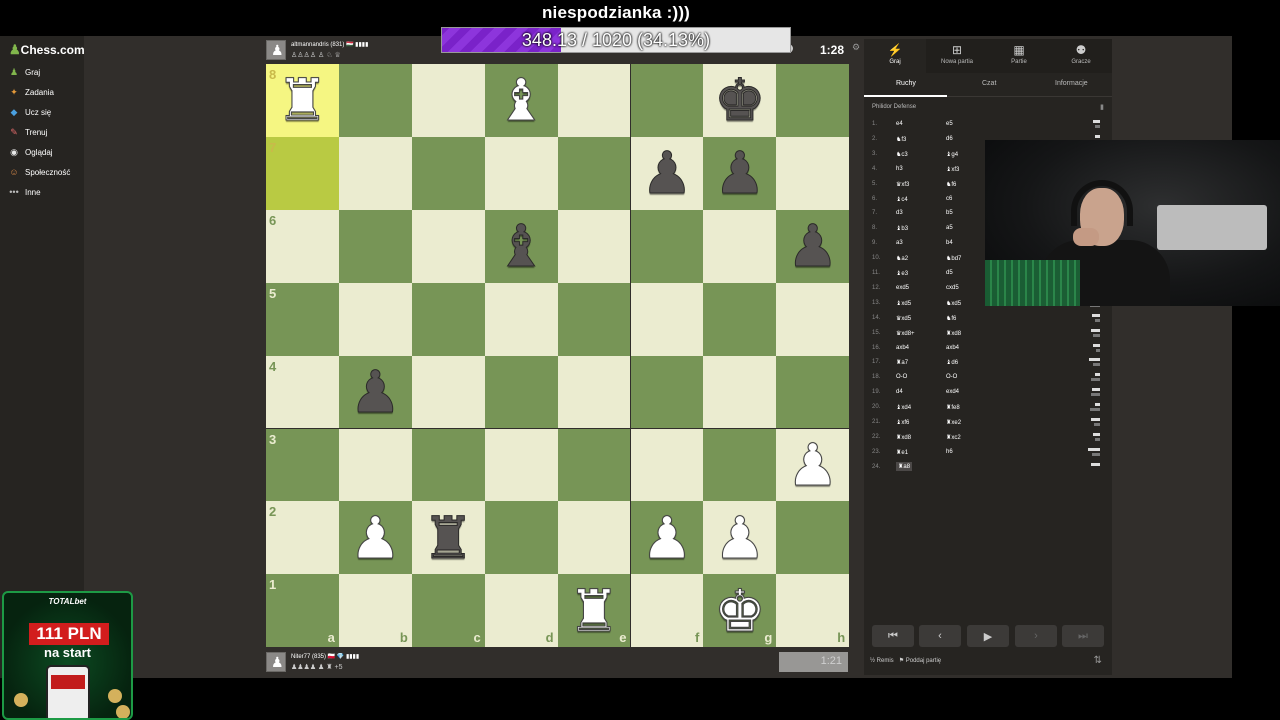  Describe the element at coordinates (812, 465) in the screenshot. I see `white-pawn-h3: ♟` at that location.